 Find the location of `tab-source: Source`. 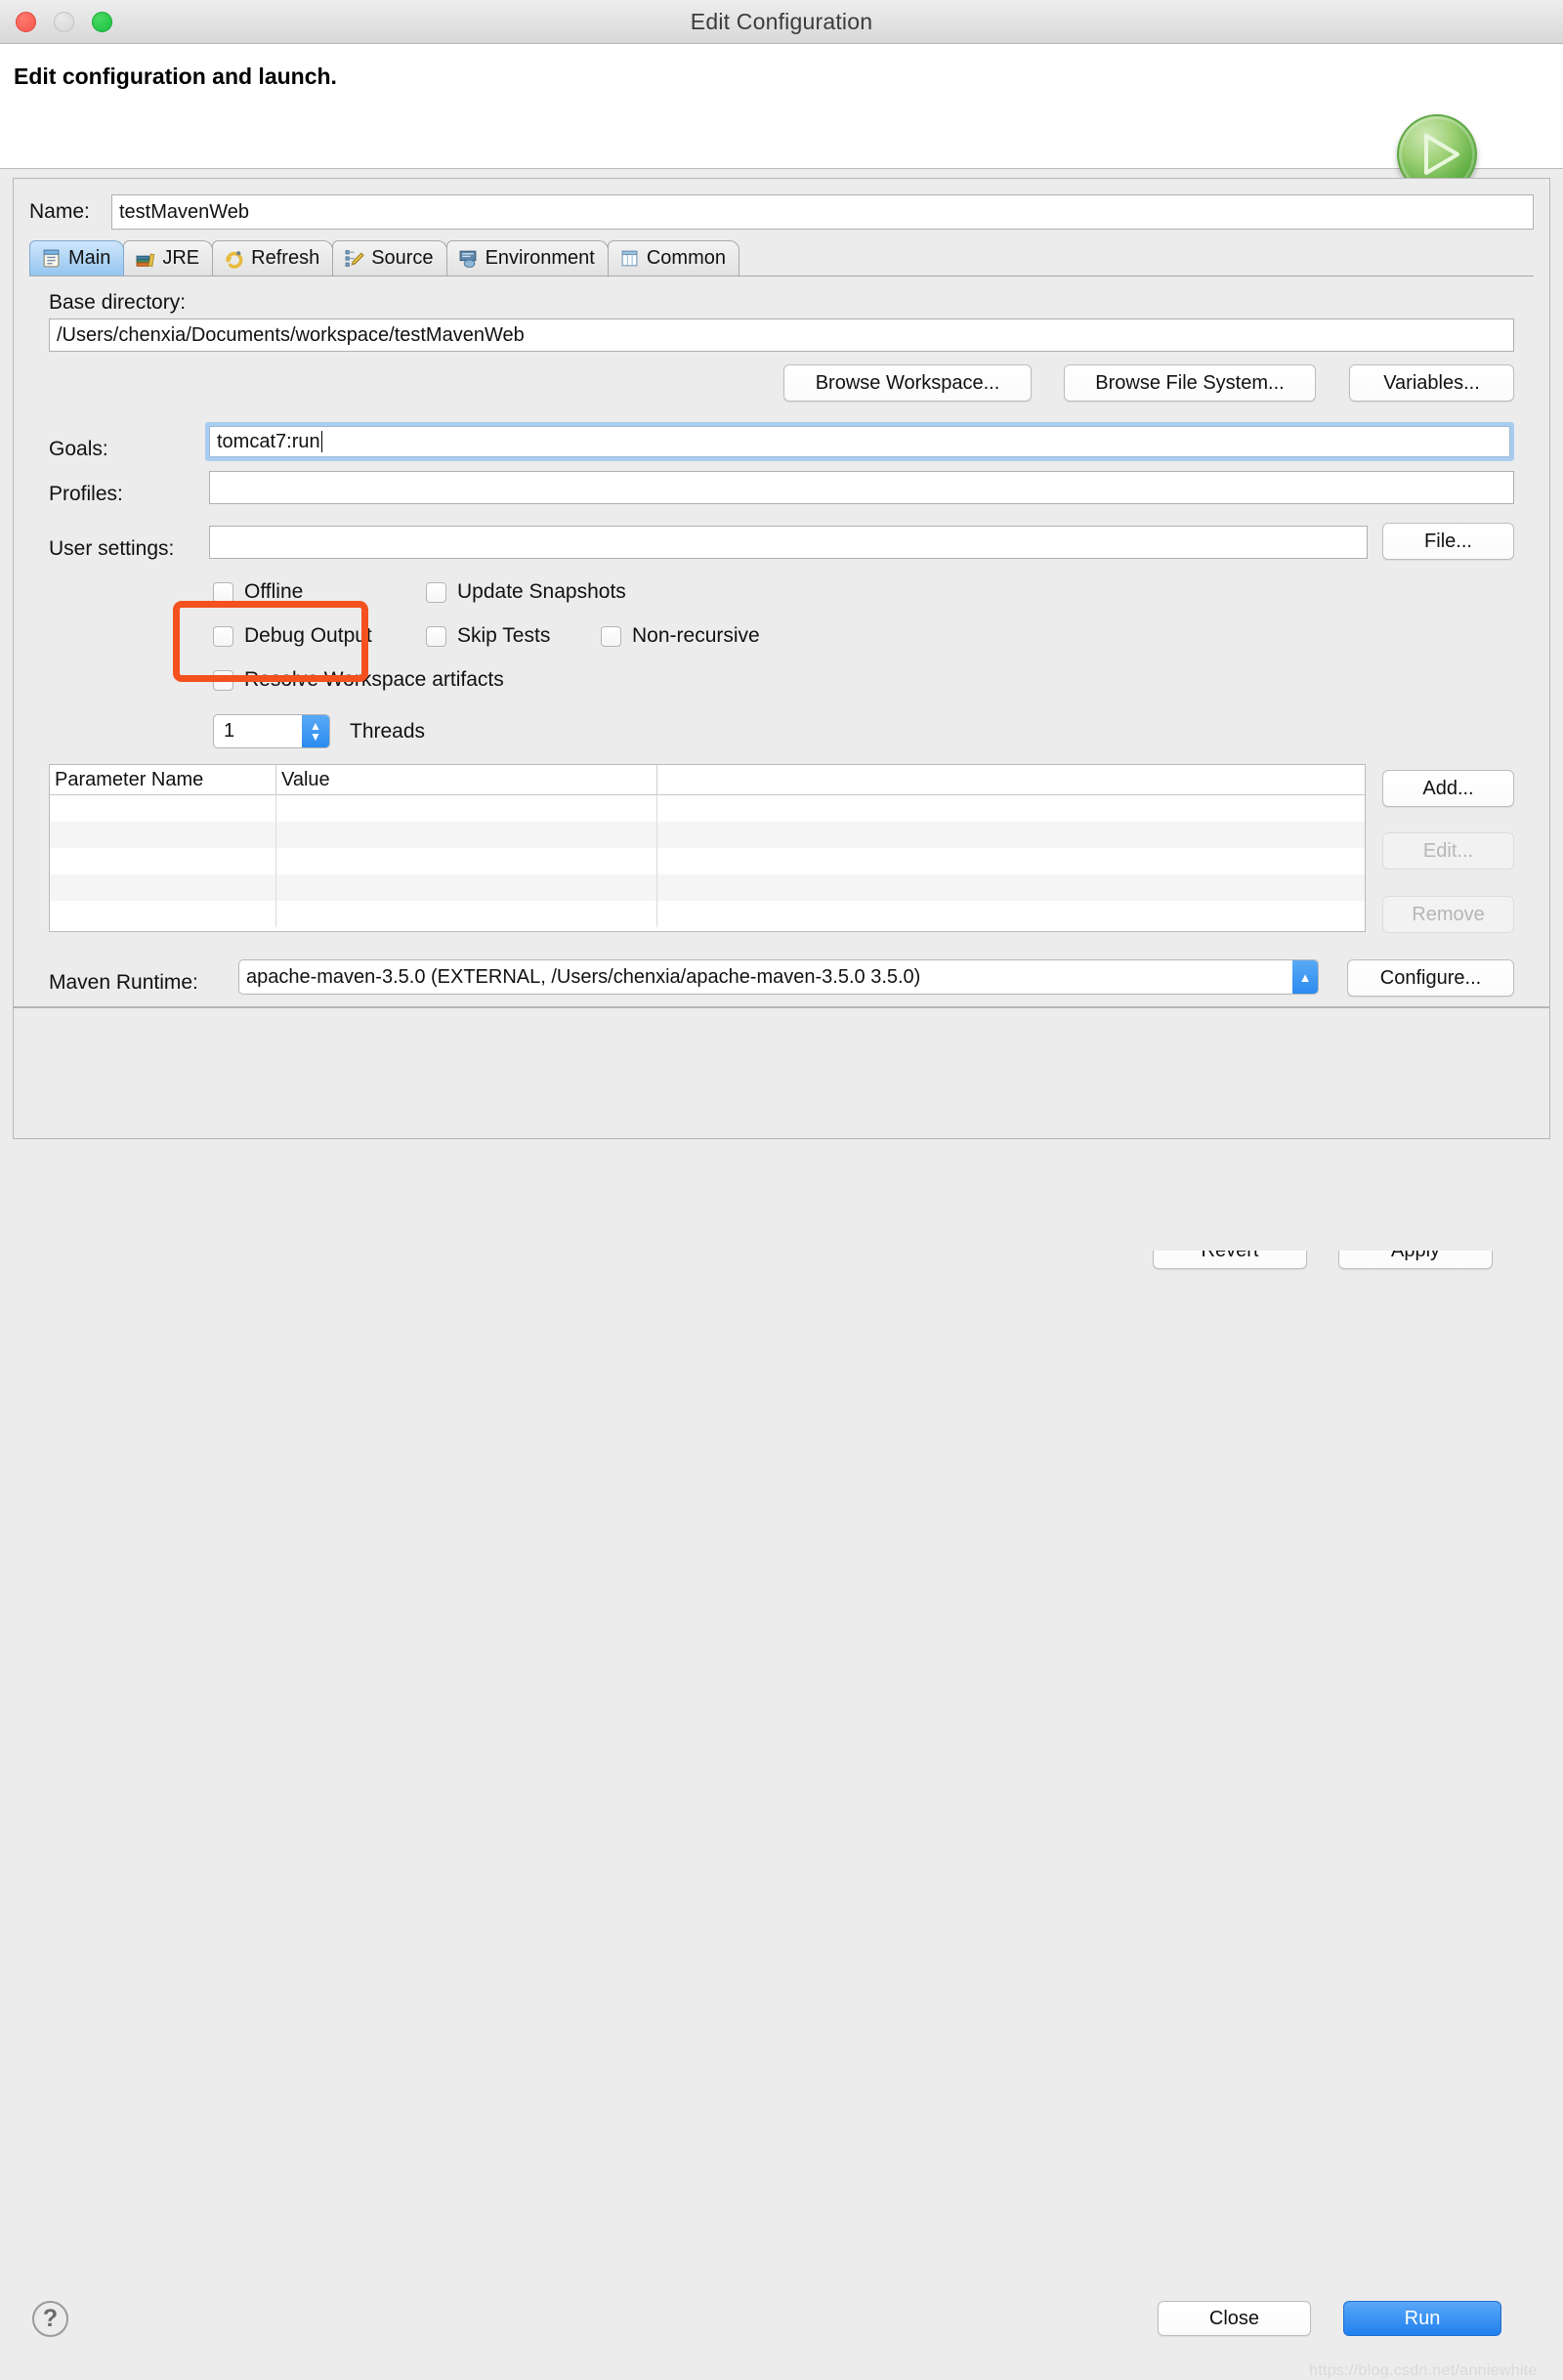

tab-source: Source is located at coordinates (389, 258).